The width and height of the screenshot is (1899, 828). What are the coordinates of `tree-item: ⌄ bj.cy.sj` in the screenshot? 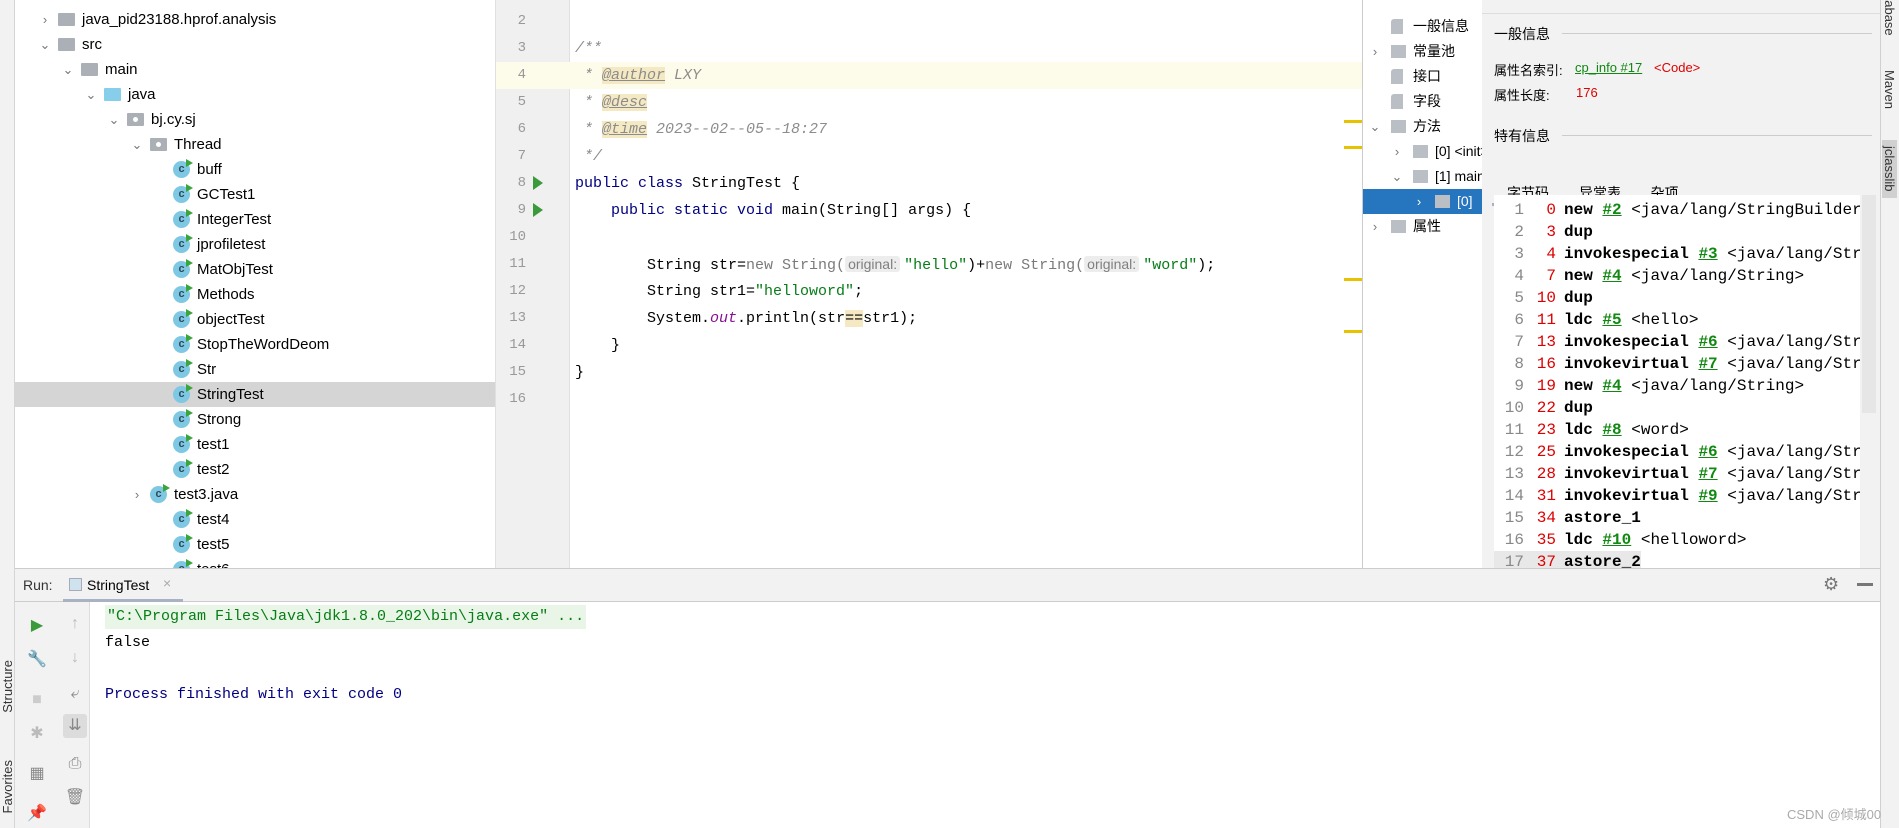 It's located at (255, 119).